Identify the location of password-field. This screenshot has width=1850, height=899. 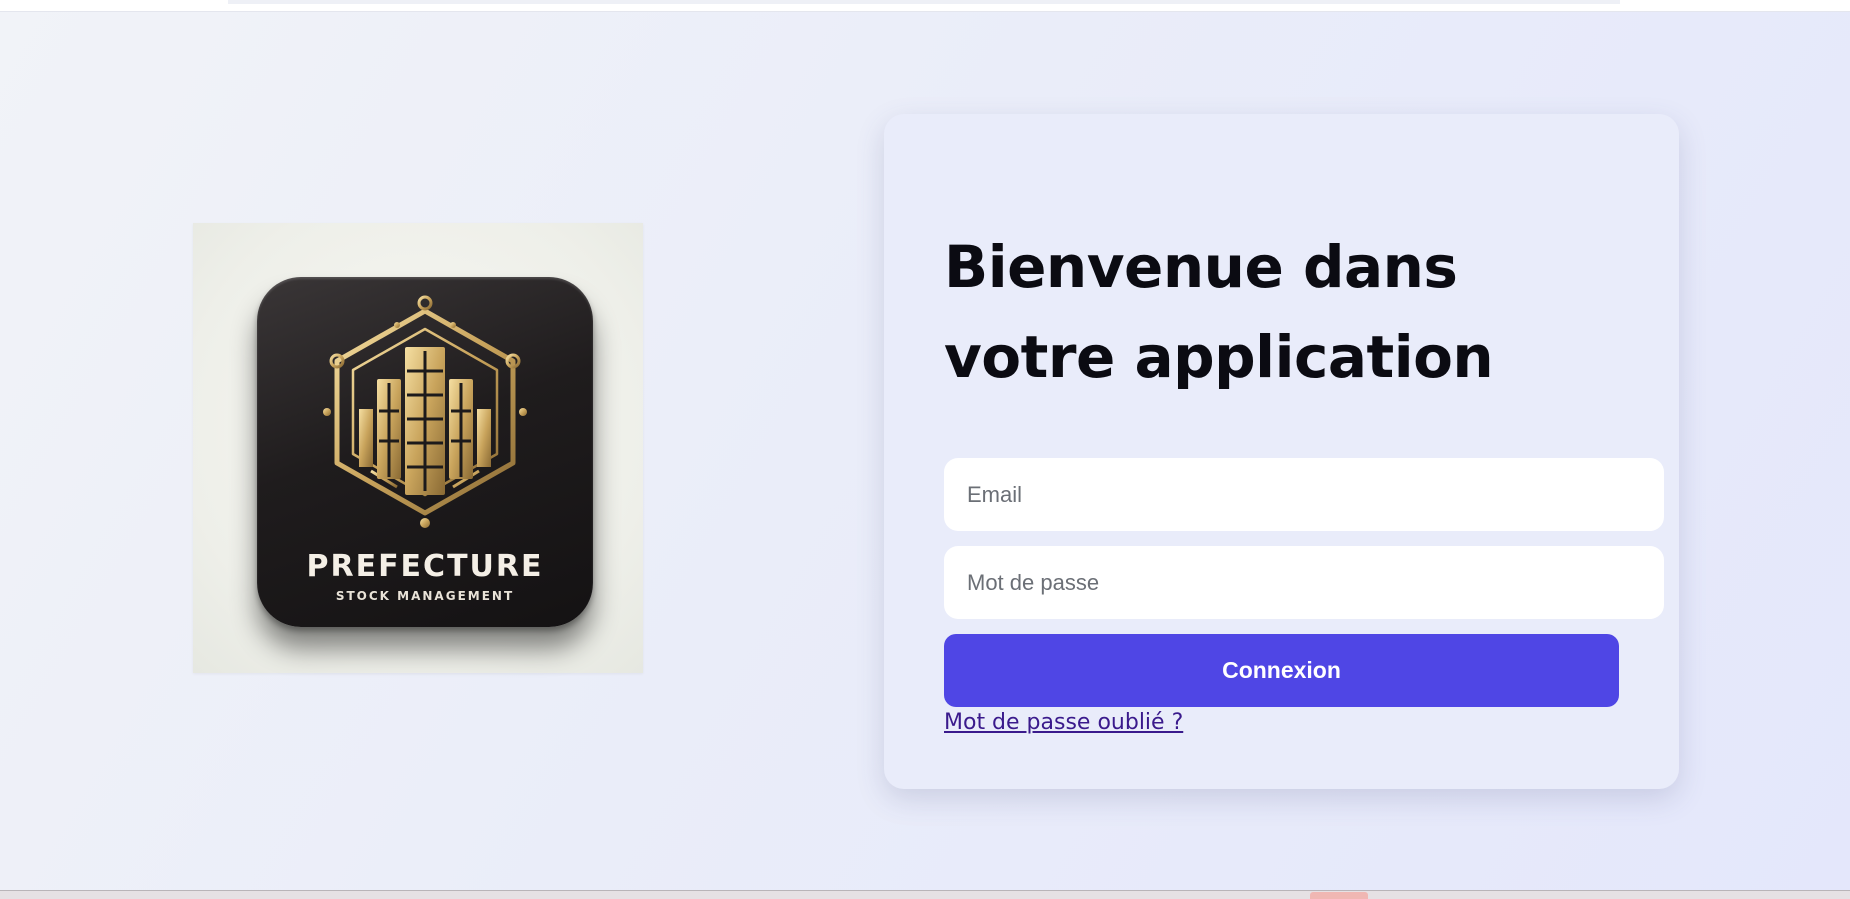
(1304, 582).